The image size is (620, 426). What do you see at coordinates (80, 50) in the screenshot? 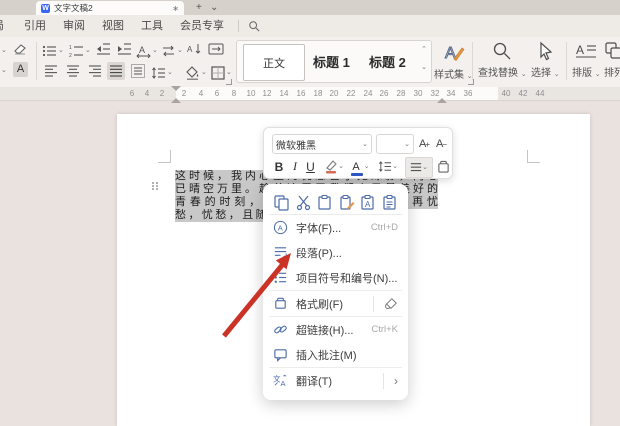
I see `numbered-list-button: 12 ⌄` at bounding box center [80, 50].